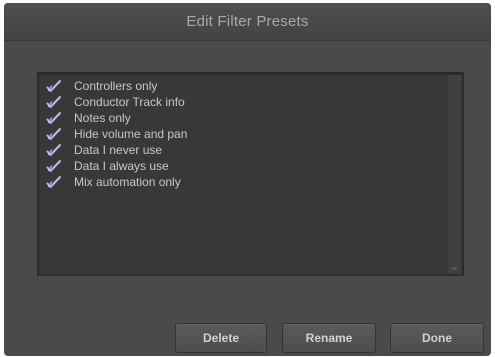  I want to click on preset-label: Mix automation only, so click(127, 182).